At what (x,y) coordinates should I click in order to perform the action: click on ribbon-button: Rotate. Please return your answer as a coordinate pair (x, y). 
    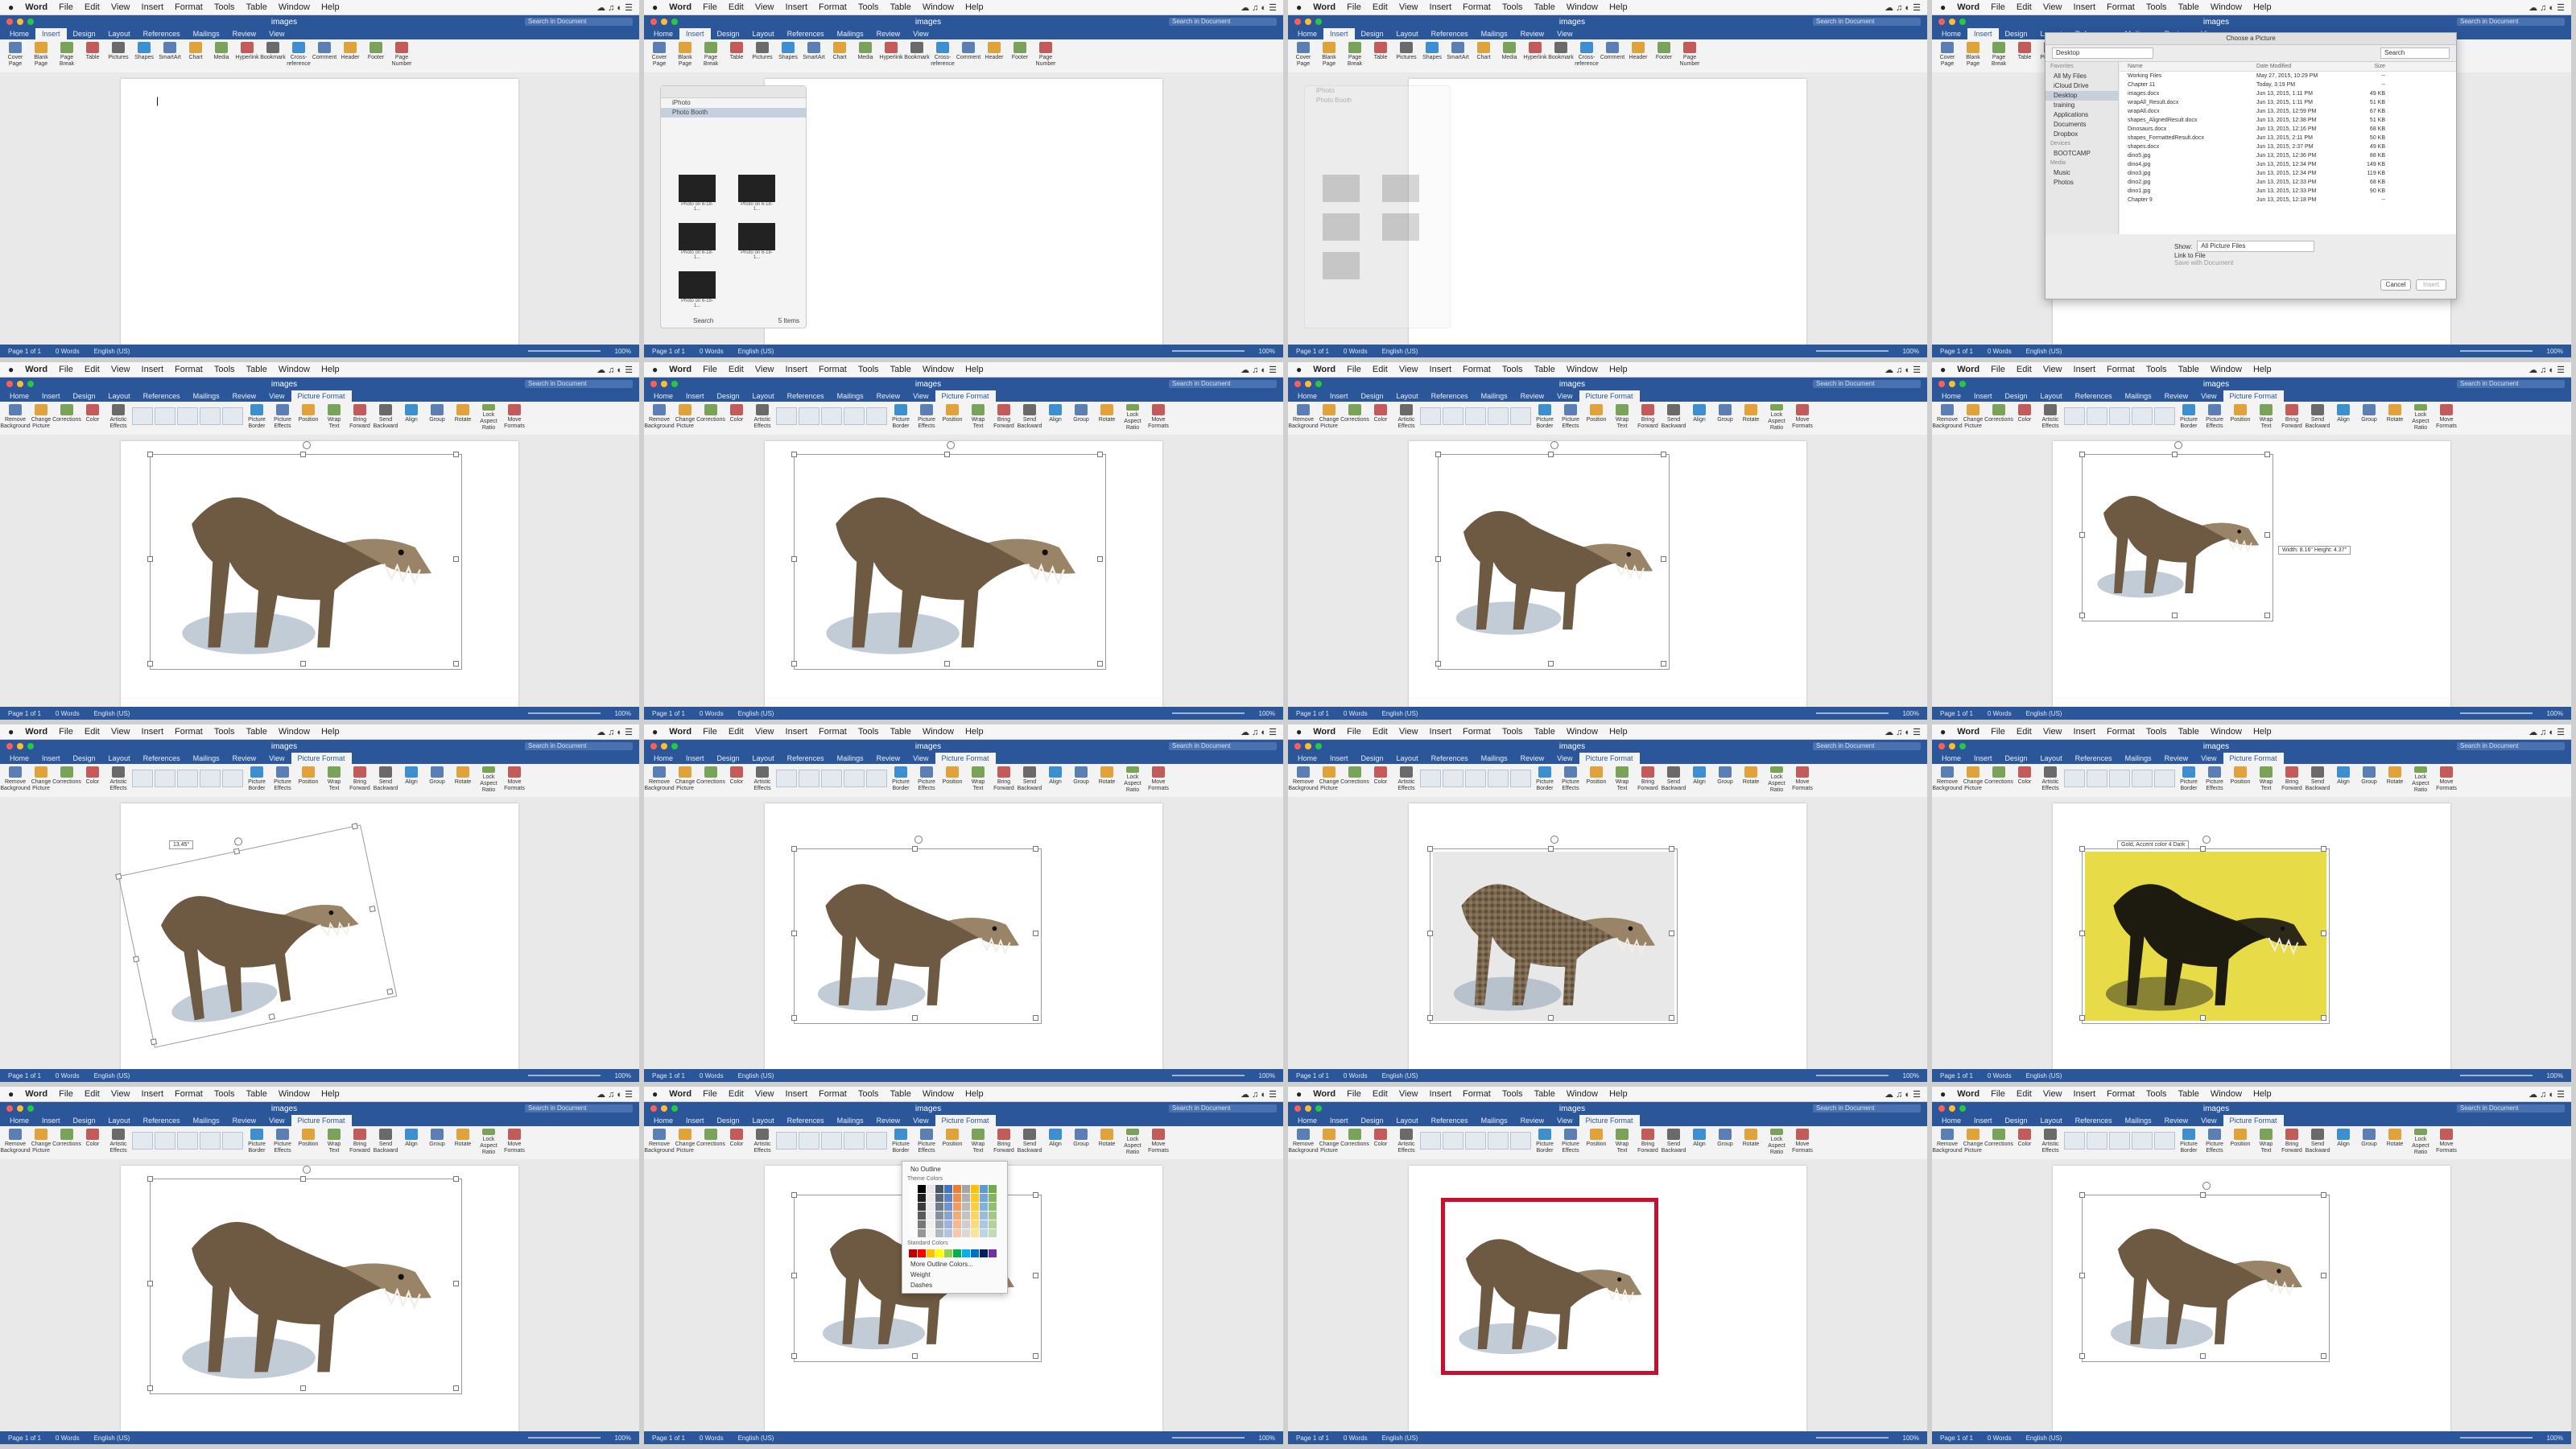
    Looking at the image, I should click on (1107, 1142).